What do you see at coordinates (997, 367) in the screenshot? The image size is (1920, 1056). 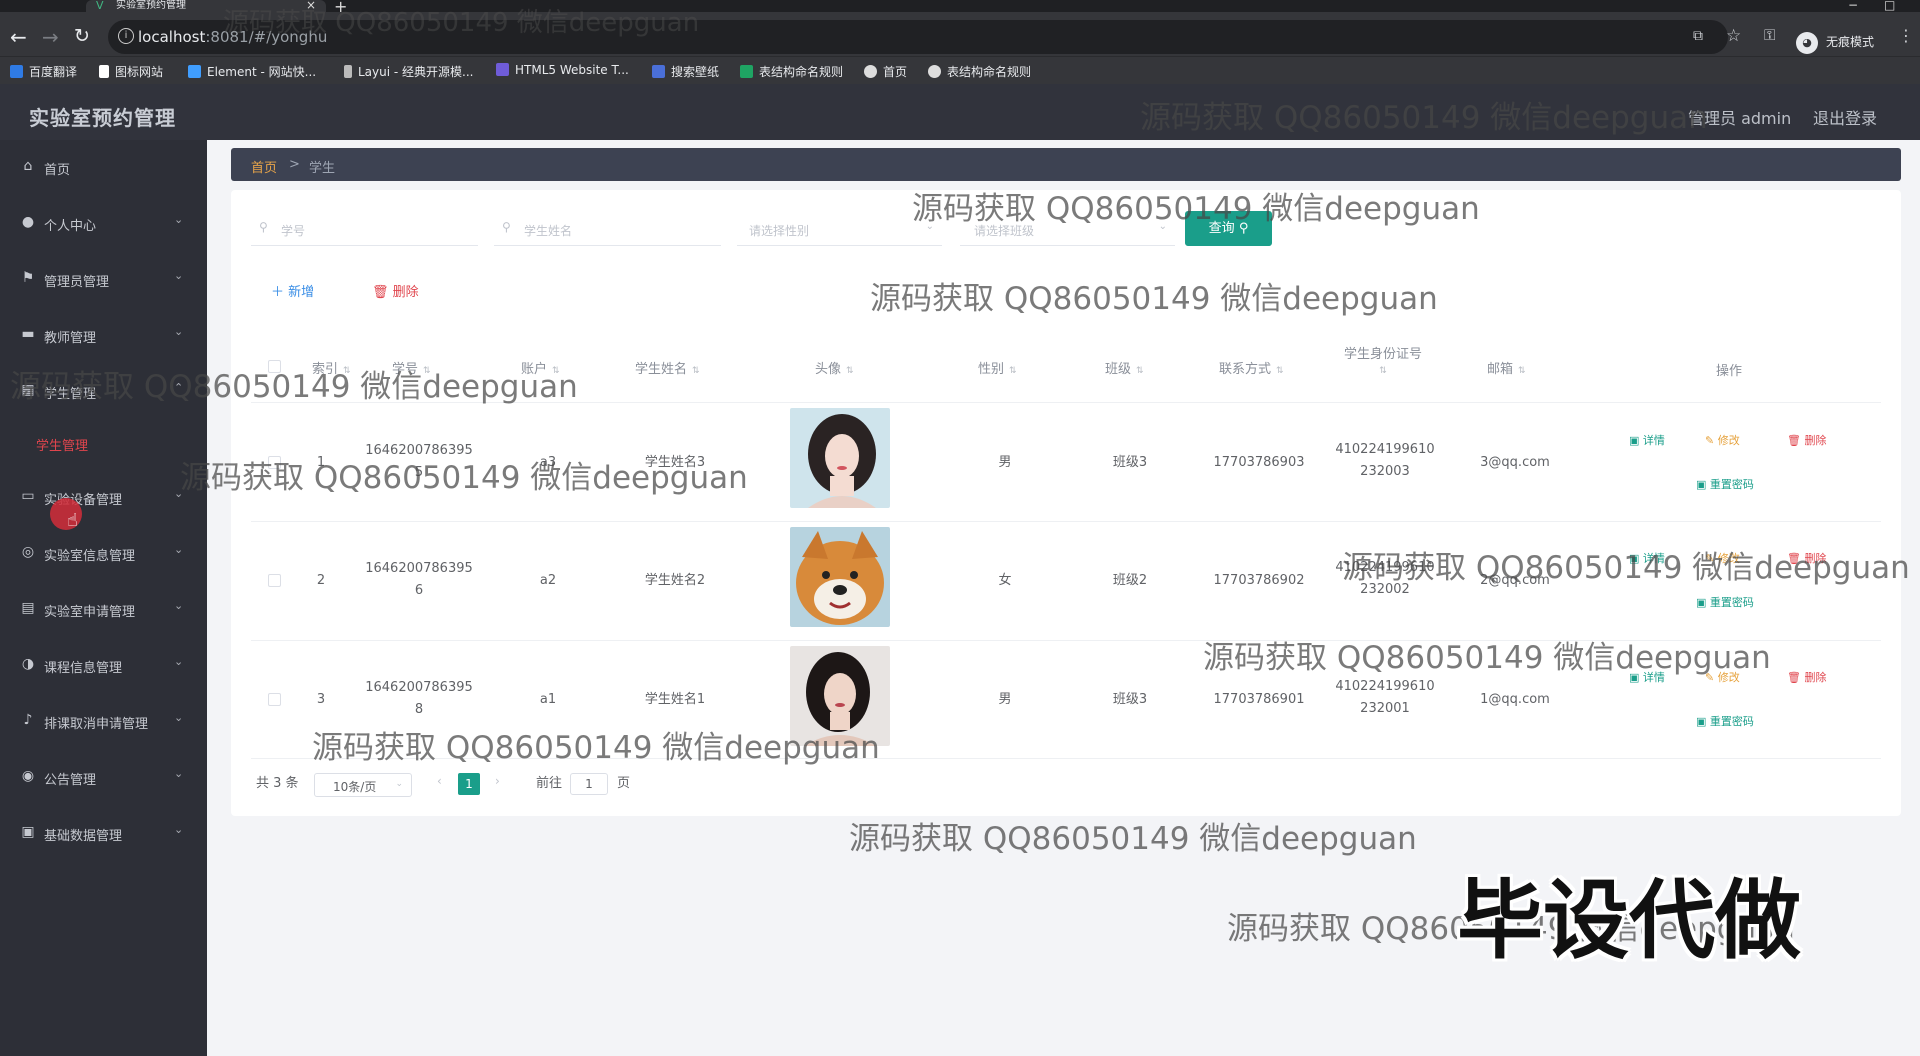 I see `column-header-gender: 性别 ⇅` at bounding box center [997, 367].